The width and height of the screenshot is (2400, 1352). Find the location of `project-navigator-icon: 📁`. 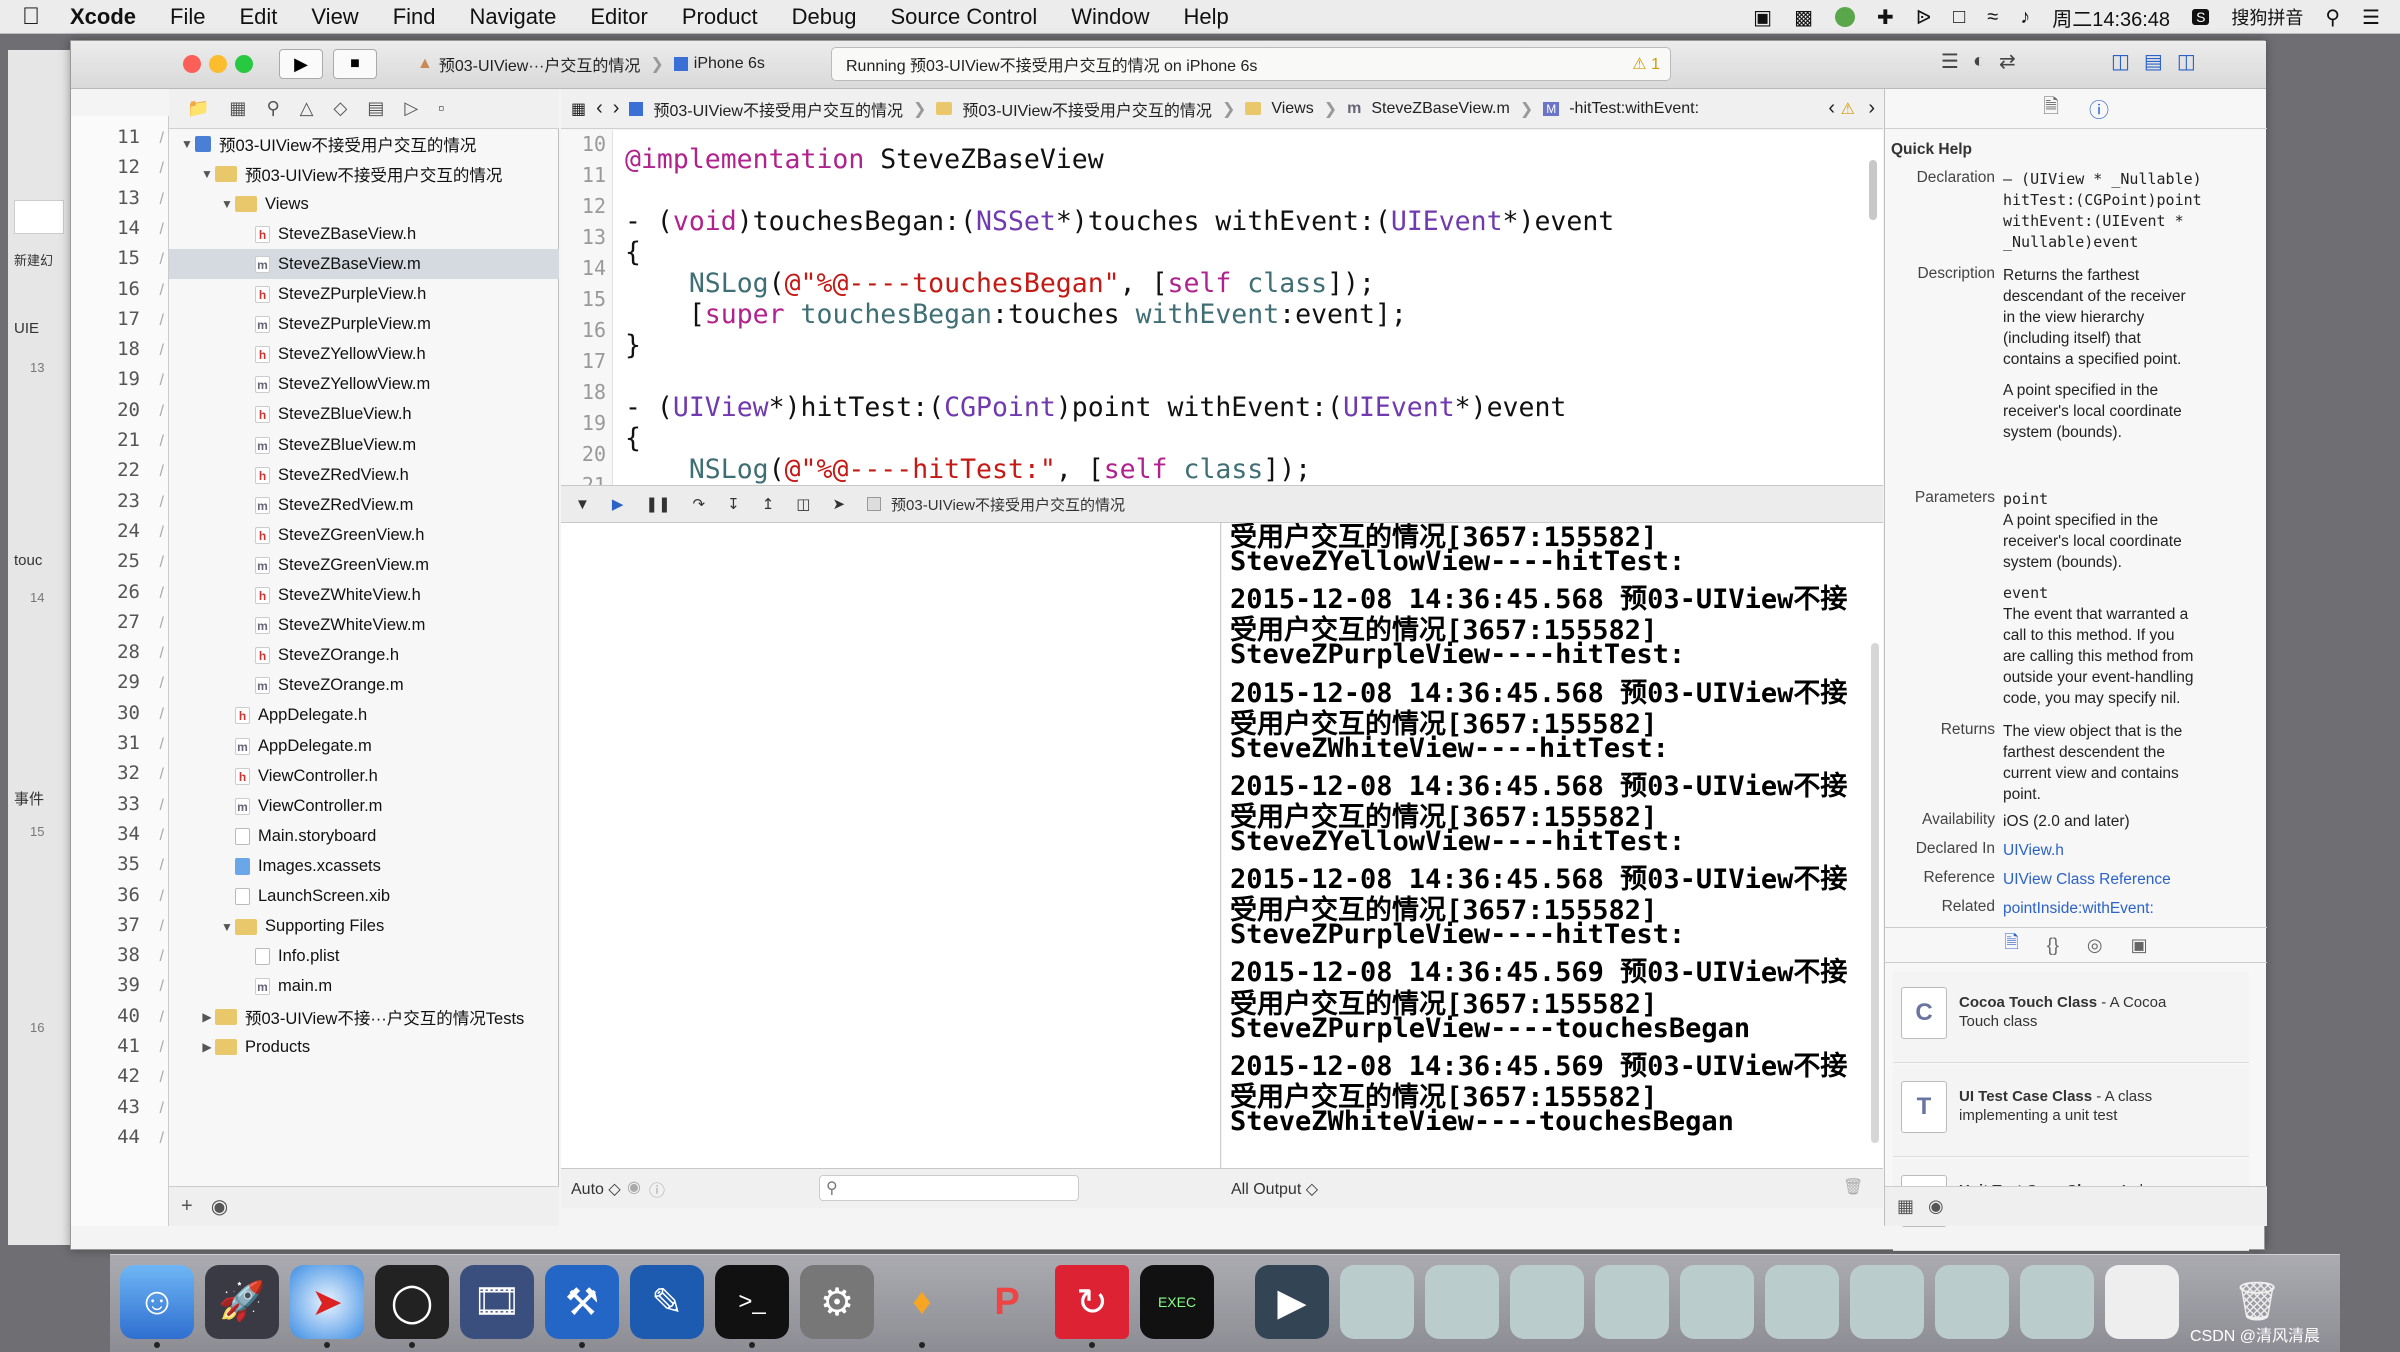

project-navigator-icon: 📁 is located at coordinates (198, 108).